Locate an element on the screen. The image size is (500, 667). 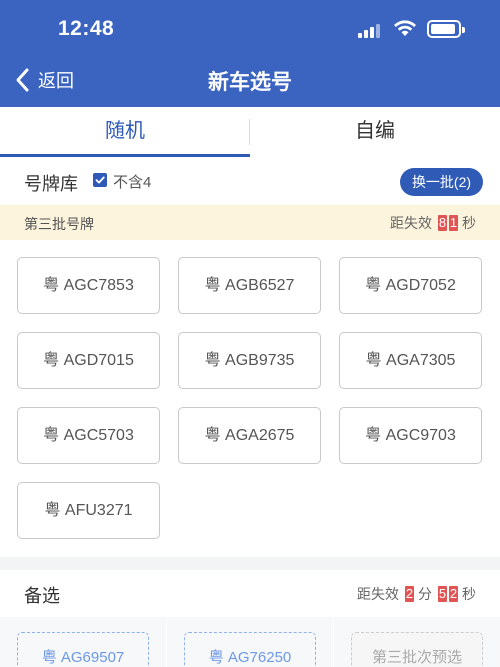
exclude-four-checkbox is located at coordinates (100, 180).